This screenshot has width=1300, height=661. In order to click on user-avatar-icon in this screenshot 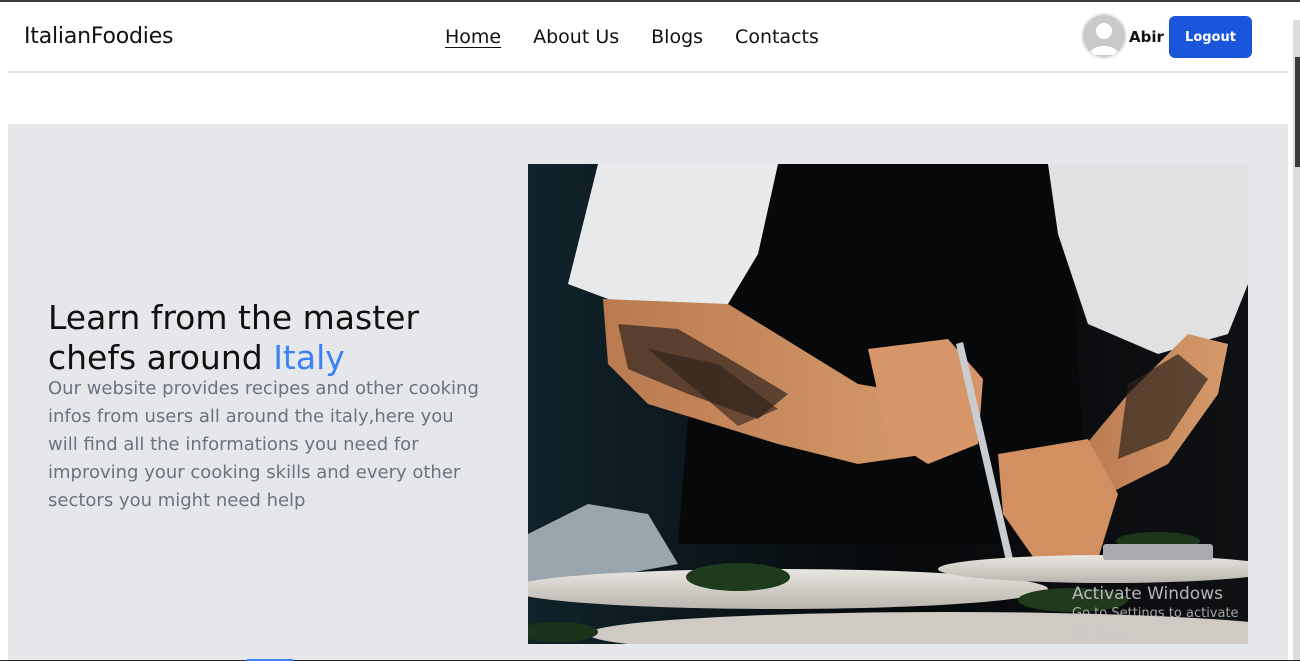, I will do `click(1104, 36)`.